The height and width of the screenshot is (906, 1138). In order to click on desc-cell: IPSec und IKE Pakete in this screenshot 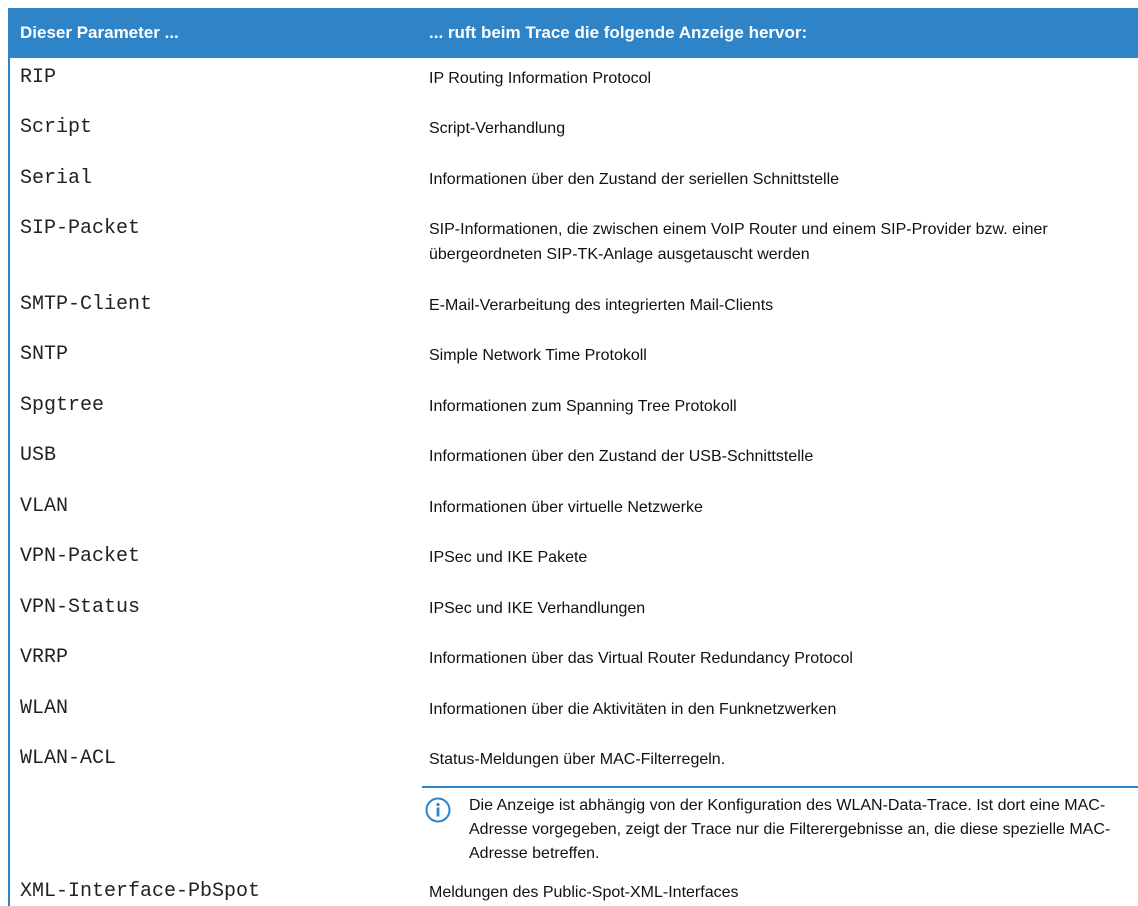, I will do `click(508, 557)`.